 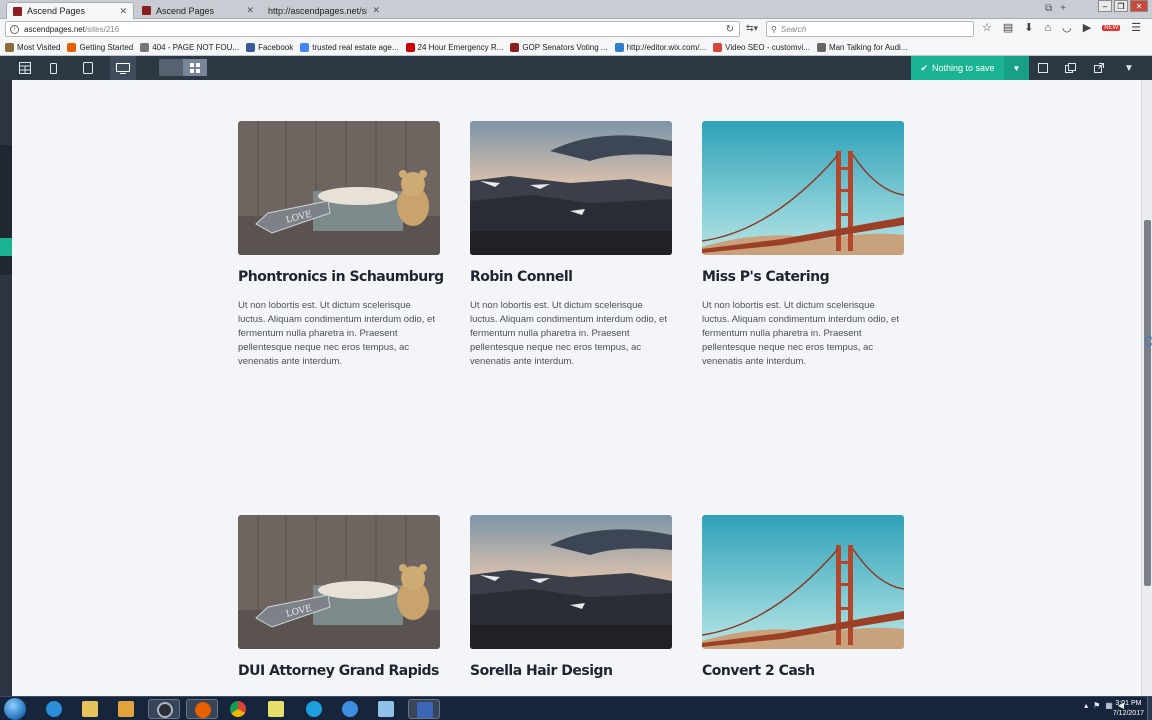 What do you see at coordinates (576, 708) in the screenshot?
I see `windows-taskbar: ▴ ⚑ ▦ ◀ 3:01 PM 7/12/2017` at bounding box center [576, 708].